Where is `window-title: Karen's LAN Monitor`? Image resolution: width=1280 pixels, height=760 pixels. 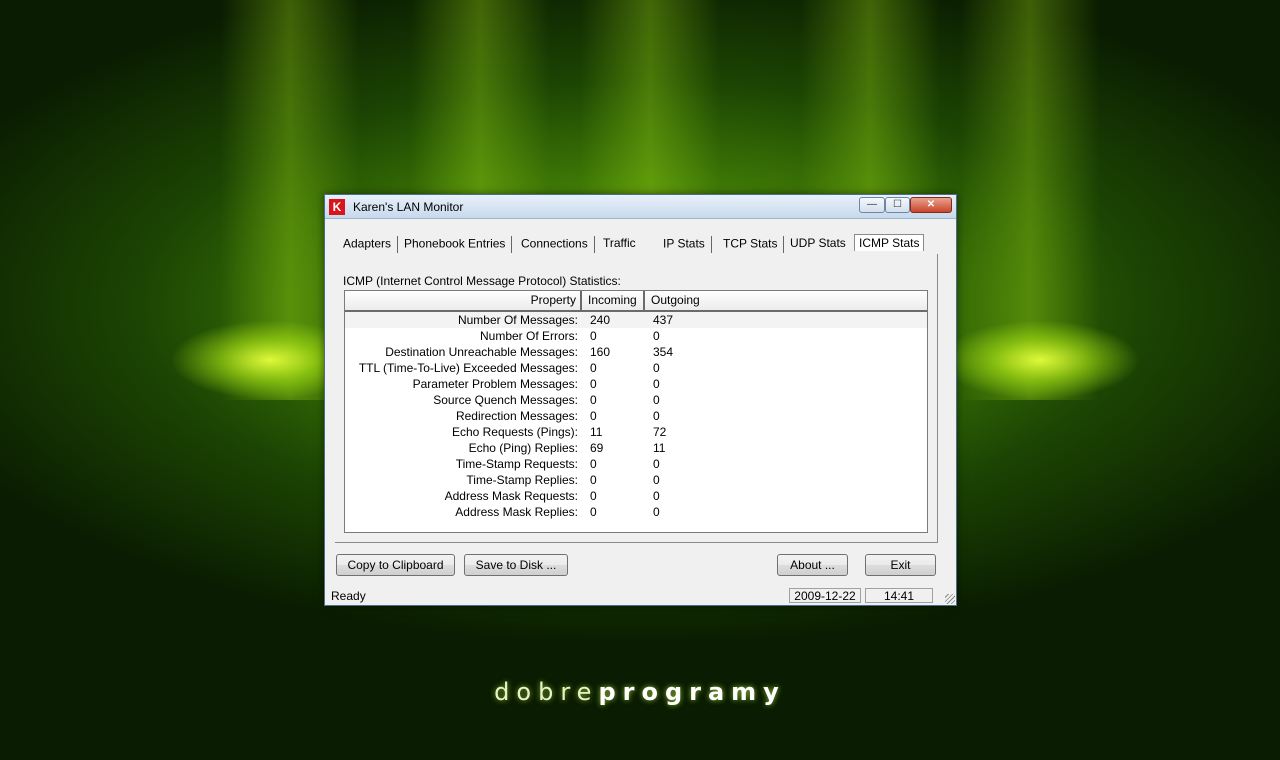 window-title: Karen's LAN Monitor is located at coordinates (408, 207).